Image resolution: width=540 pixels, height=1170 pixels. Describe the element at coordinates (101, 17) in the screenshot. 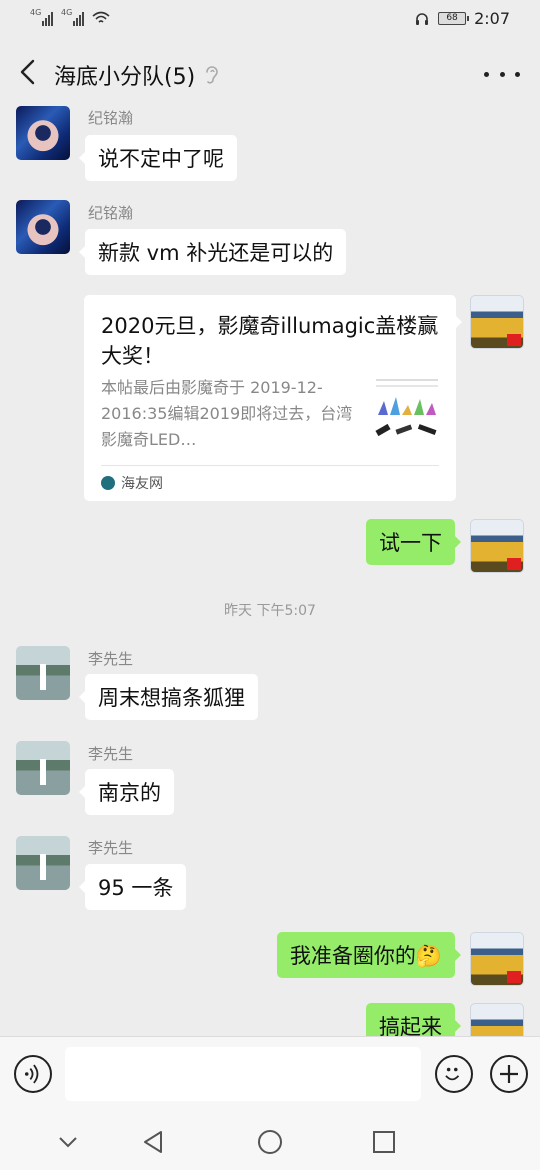

I see `wifi-icon` at that location.